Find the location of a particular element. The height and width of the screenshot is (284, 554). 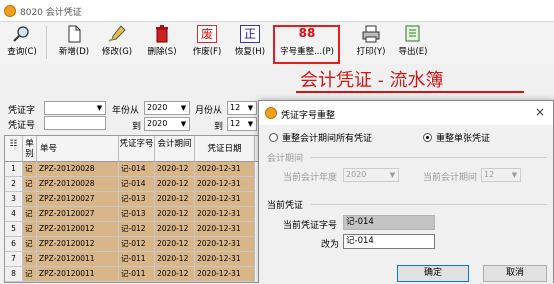

table-row: 2 记 ZPZ-20120028 记-014 2020-12 2020-12-31 is located at coordinates (135, 184).